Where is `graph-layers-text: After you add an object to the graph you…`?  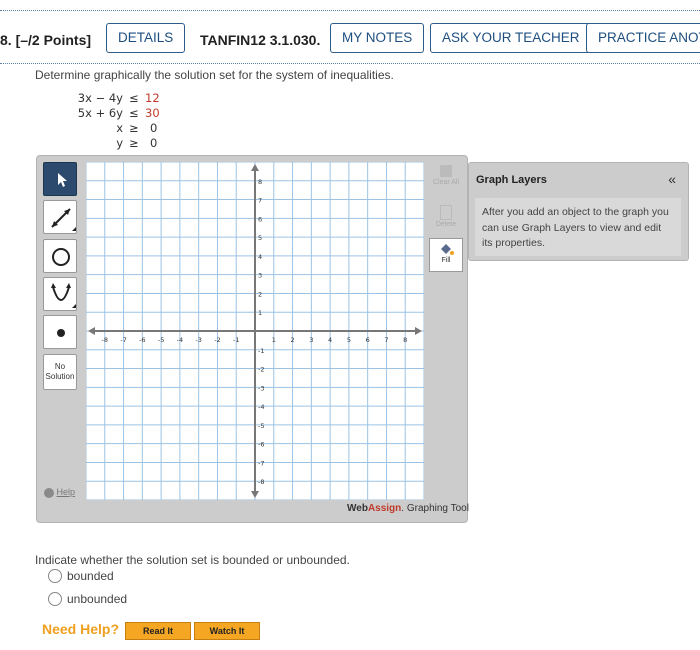 graph-layers-text: After you add an object to the graph you… is located at coordinates (578, 227).